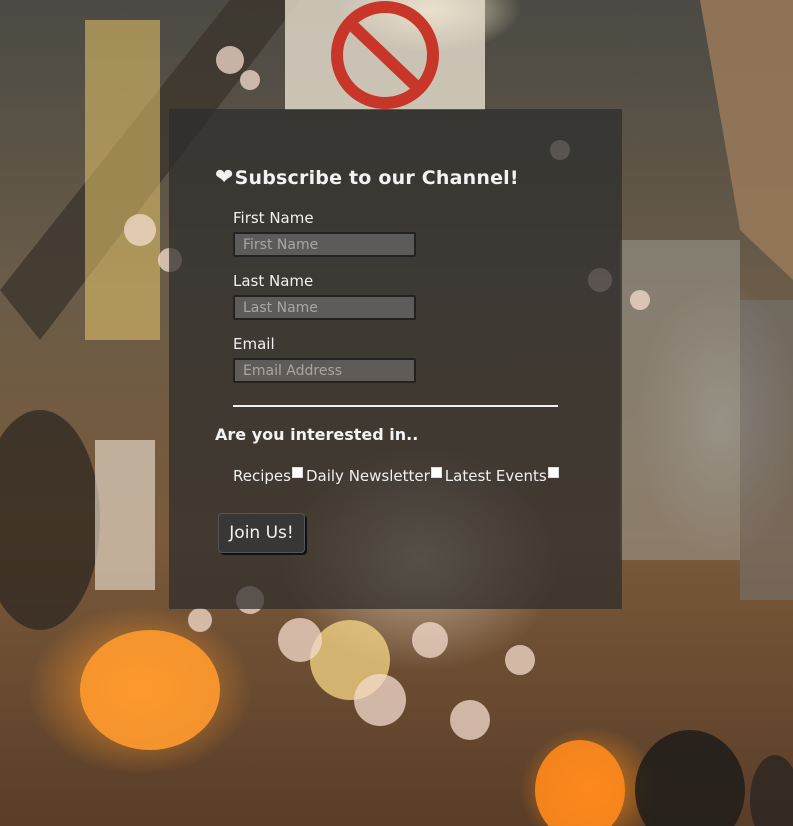  Describe the element at coordinates (254, 344) in the screenshot. I see `email-label: Email` at that location.